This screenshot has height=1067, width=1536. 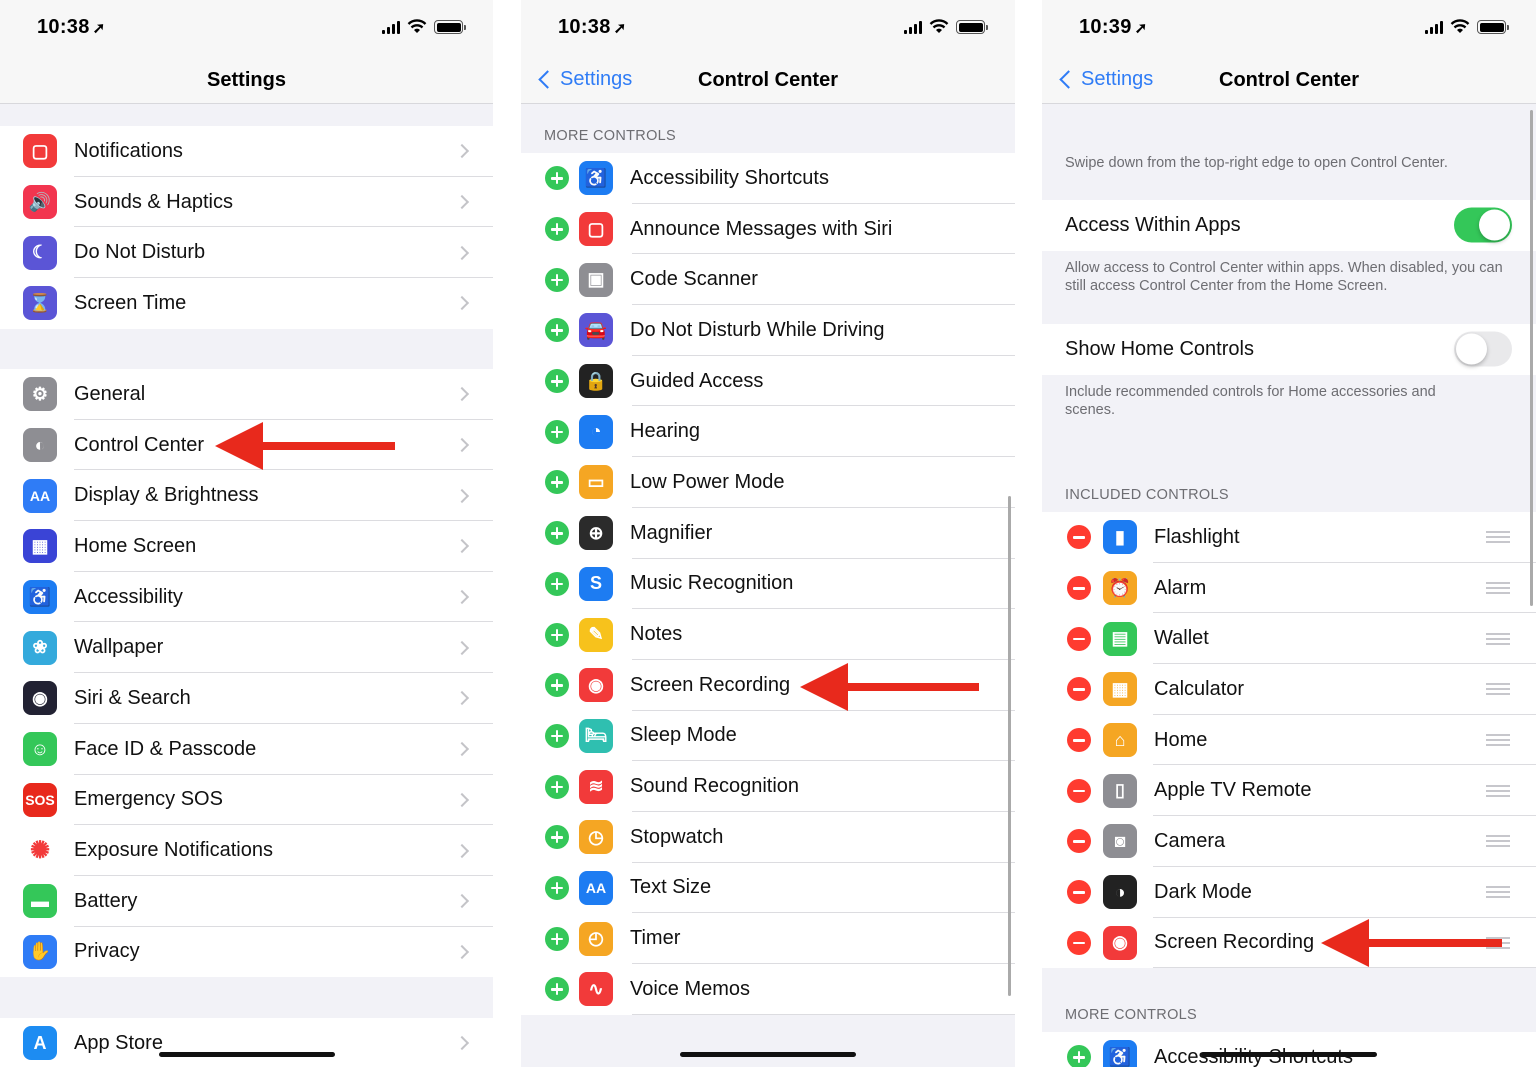 What do you see at coordinates (596, 634) in the screenshot?
I see `notes-icon: ✎` at bounding box center [596, 634].